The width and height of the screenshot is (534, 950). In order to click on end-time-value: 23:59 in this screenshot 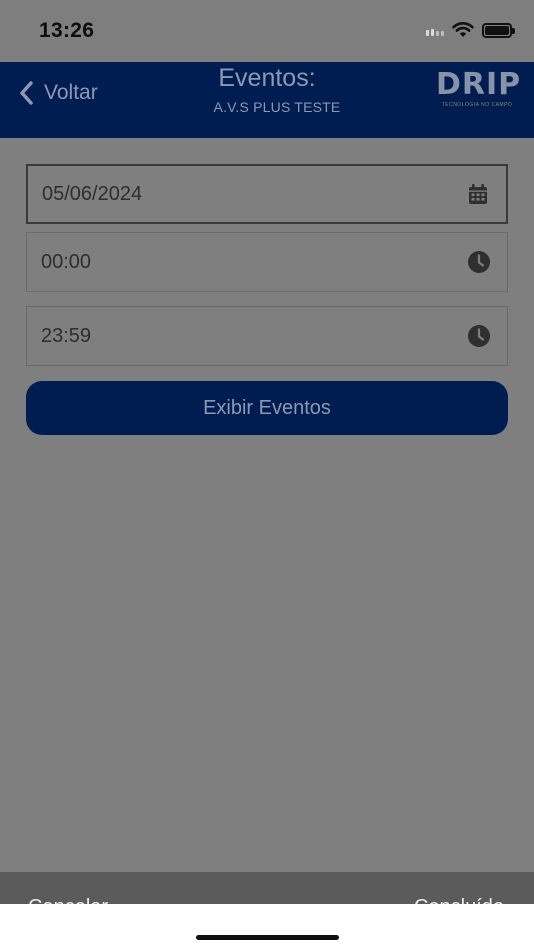, I will do `click(66, 335)`.